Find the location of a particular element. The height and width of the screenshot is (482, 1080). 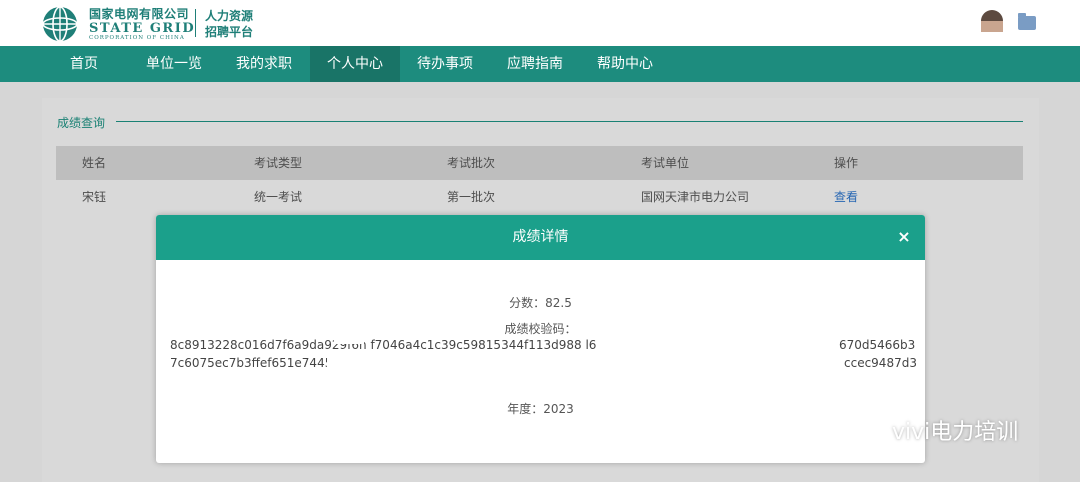

platform-line1: 人力资源 is located at coordinates (229, 16).